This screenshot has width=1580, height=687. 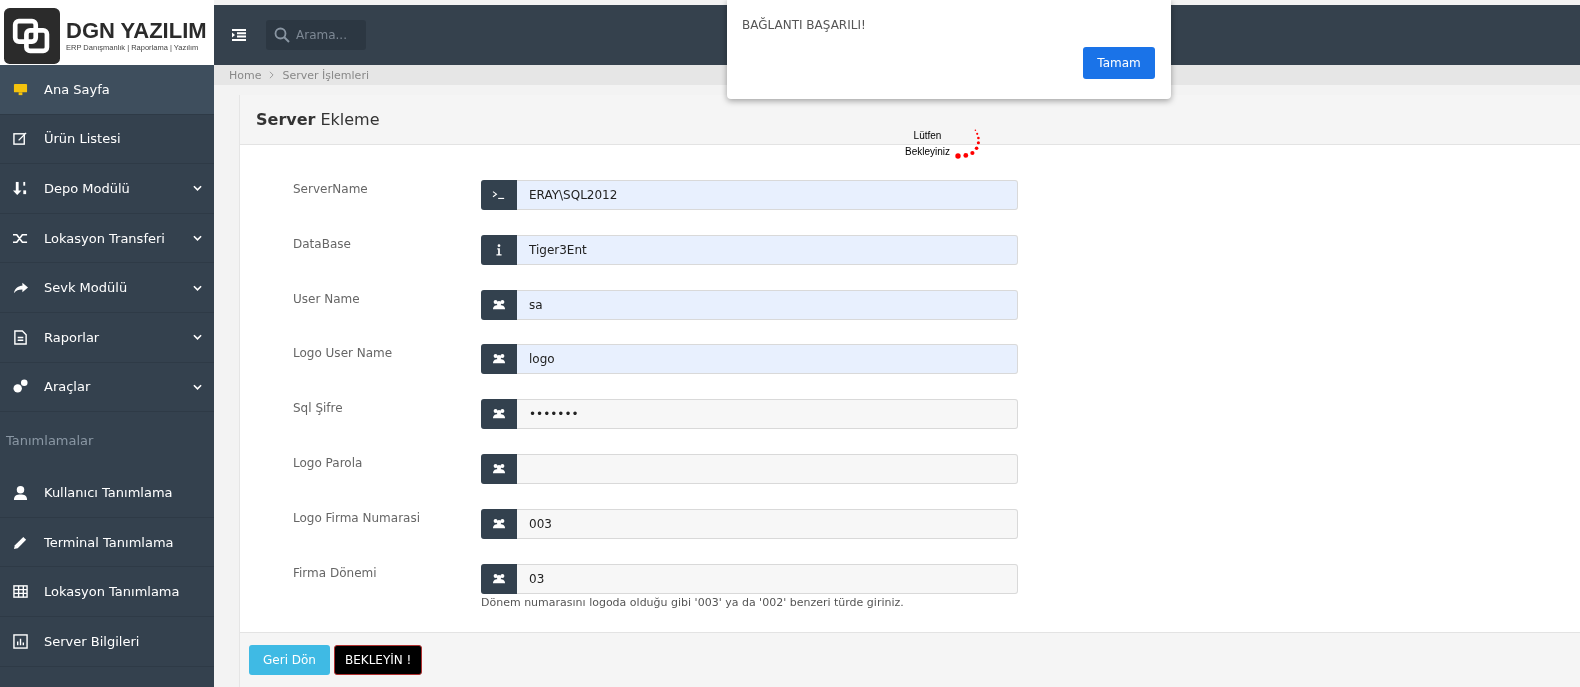 What do you see at coordinates (357, 518) in the screenshot?
I see `field-label: Logo Firma Numarasi` at bounding box center [357, 518].